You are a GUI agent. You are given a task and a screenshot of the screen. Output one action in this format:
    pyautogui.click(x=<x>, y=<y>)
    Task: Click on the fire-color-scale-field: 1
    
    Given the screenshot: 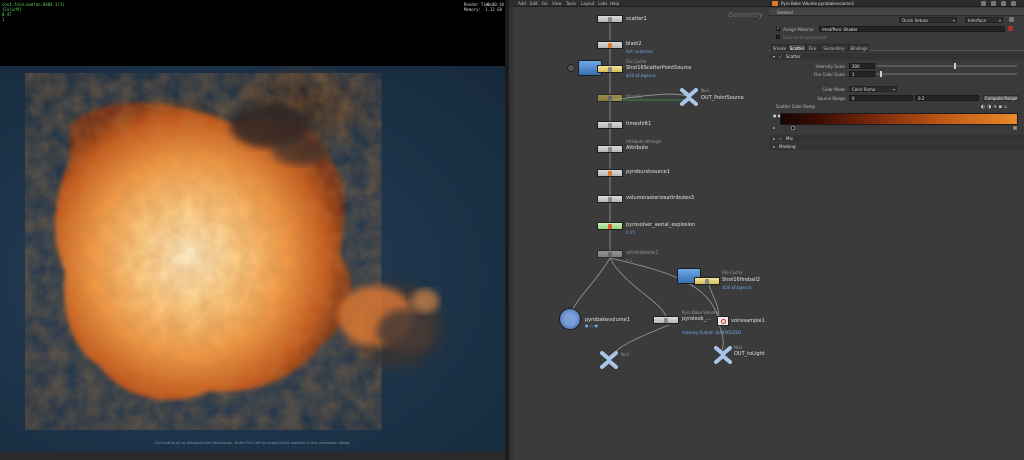 What is the action you would take?
    pyautogui.click(x=862, y=74)
    